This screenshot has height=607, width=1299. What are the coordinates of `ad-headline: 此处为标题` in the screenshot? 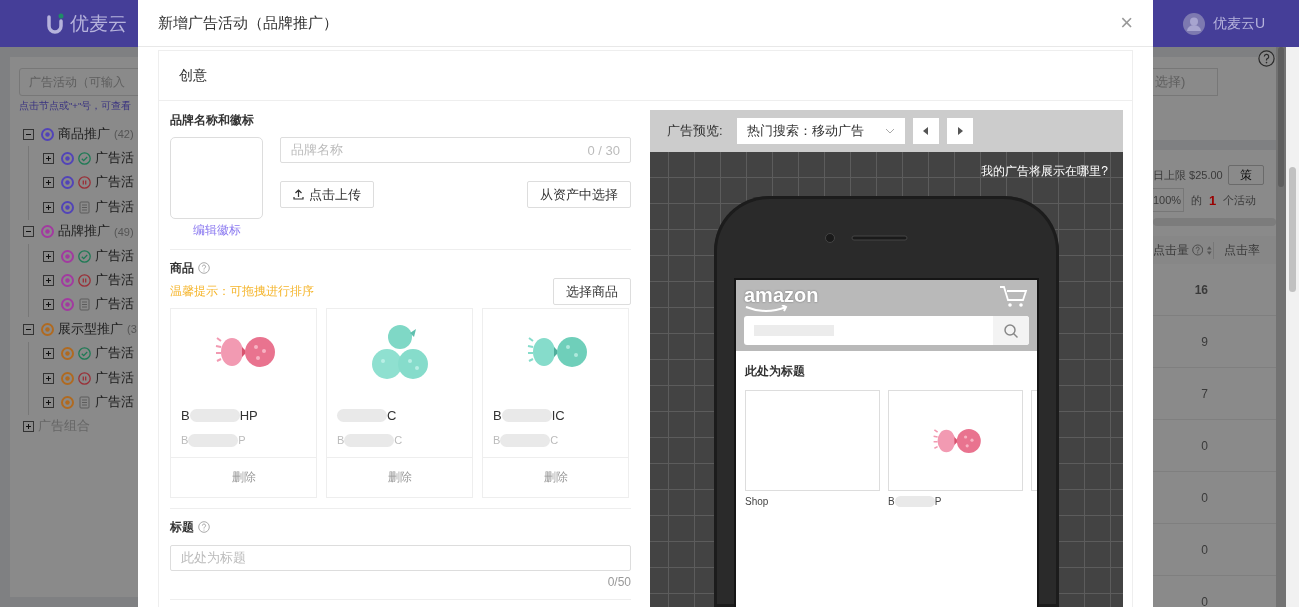 It's located at (775, 371).